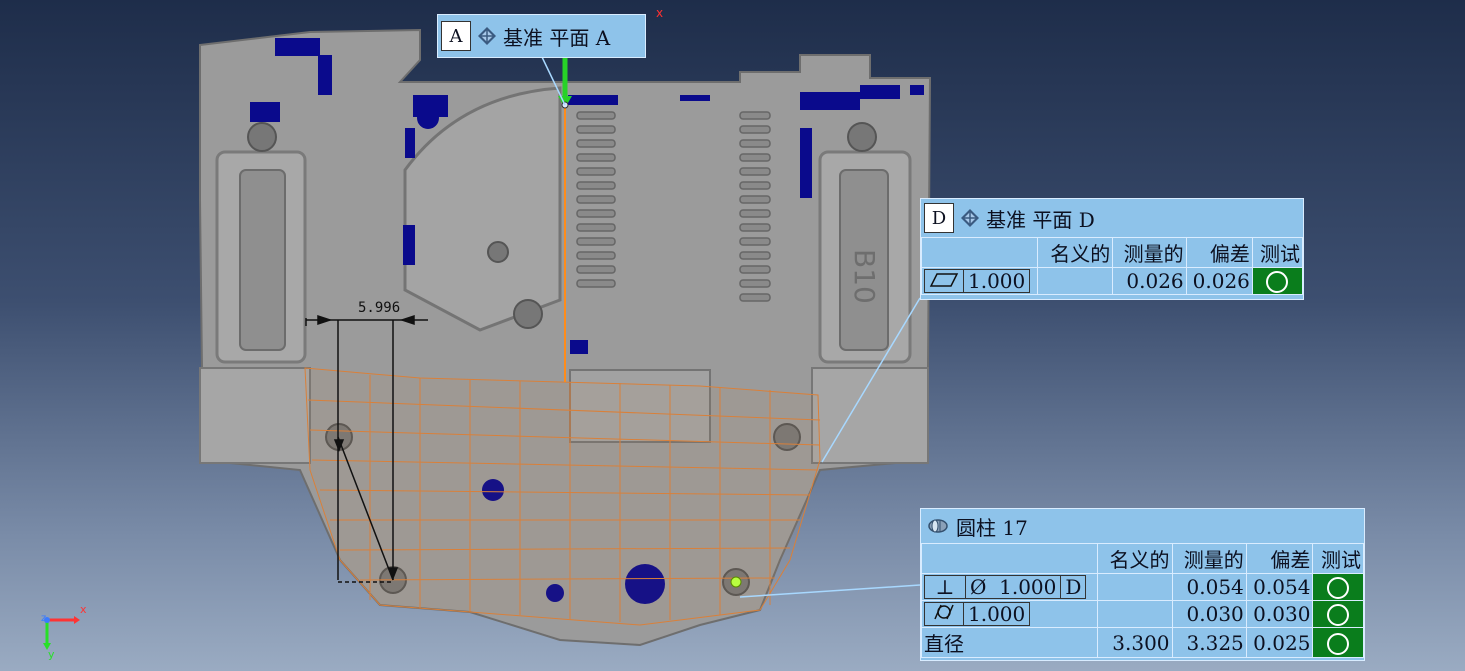 This screenshot has width=1465, height=671. I want to click on datum-letter-box: D, so click(939, 218).